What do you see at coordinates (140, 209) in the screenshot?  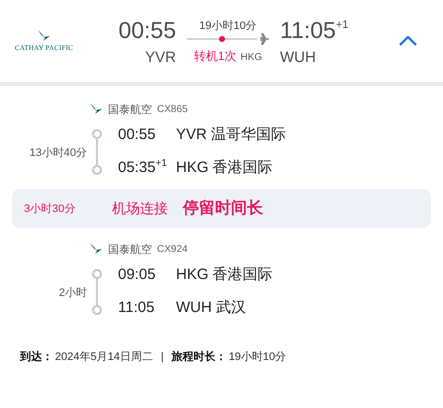 I see `transfer-type: 机场连接` at bounding box center [140, 209].